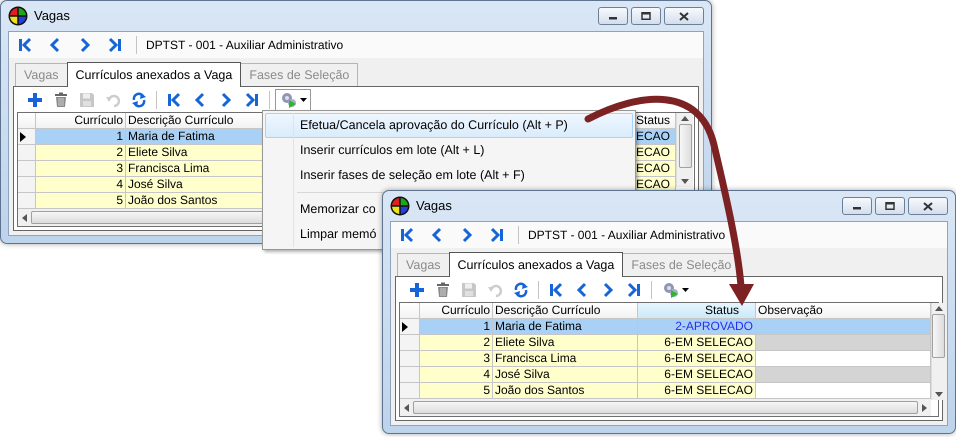 The height and width of the screenshot is (437, 956). Describe the element at coordinates (565, 311) in the screenshot. I see `column-header: Descrição Currículo` at that location.